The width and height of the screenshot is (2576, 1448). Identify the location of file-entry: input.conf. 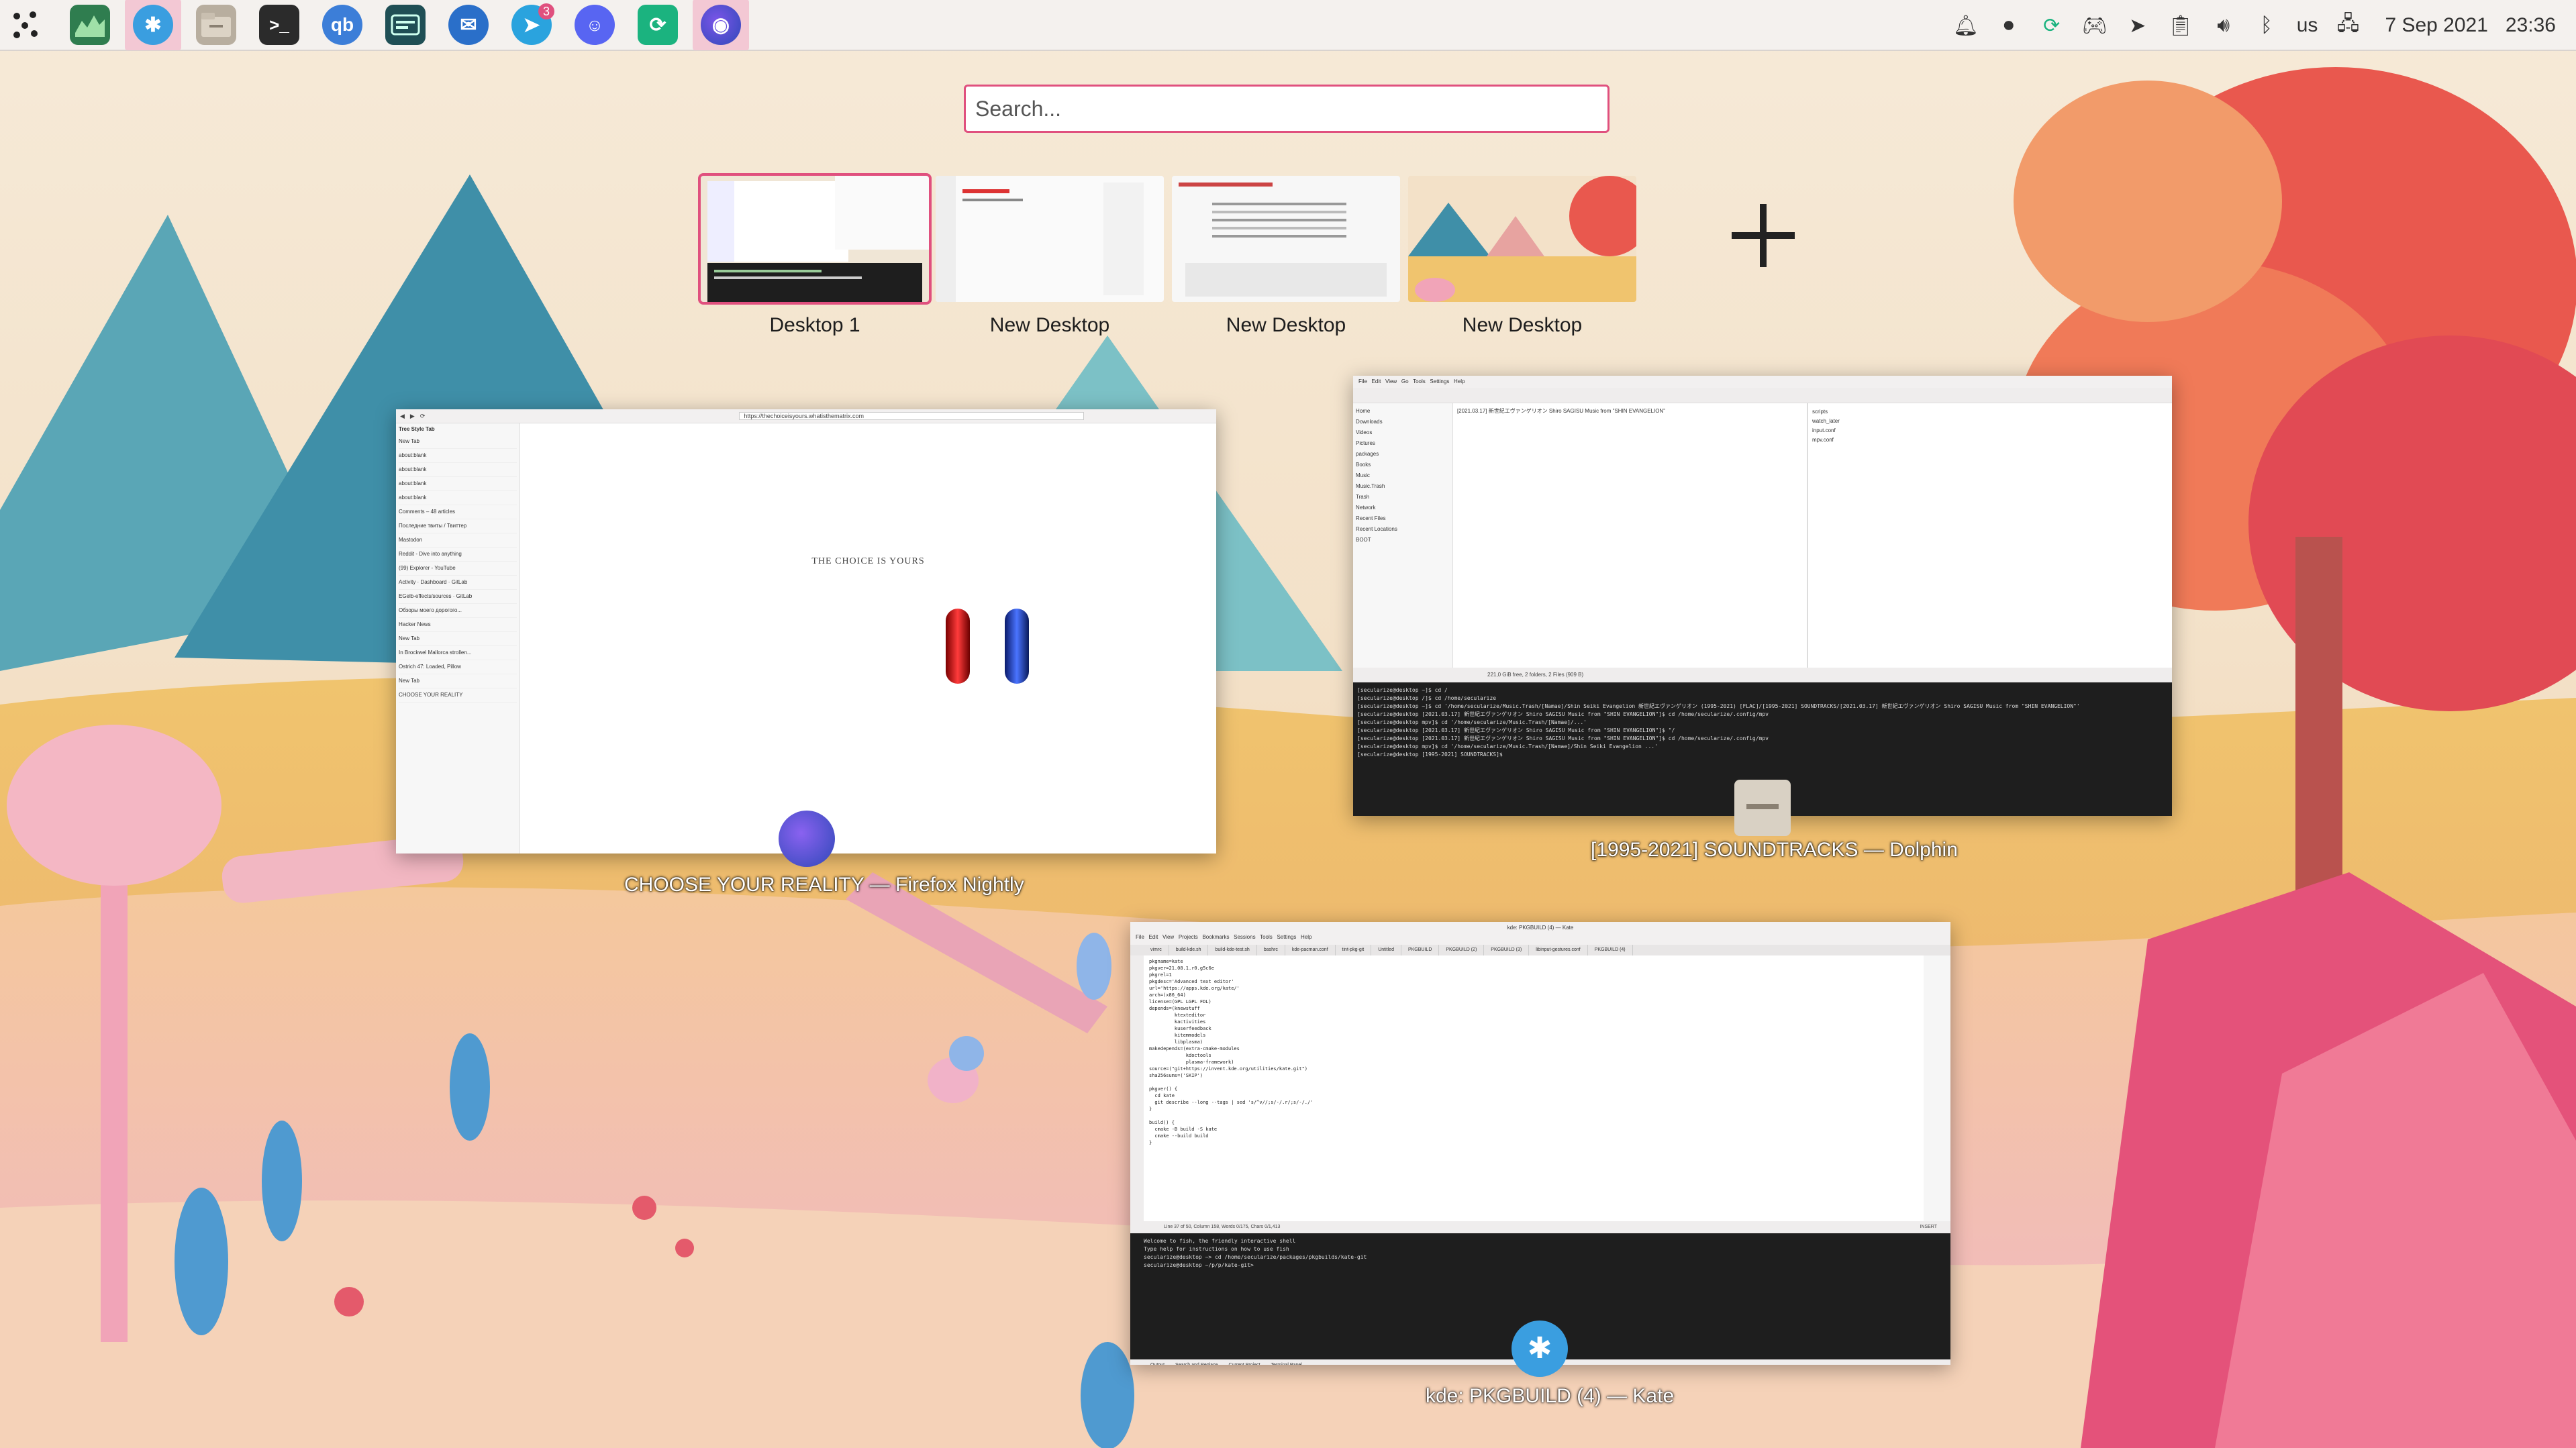
(1990, 430).